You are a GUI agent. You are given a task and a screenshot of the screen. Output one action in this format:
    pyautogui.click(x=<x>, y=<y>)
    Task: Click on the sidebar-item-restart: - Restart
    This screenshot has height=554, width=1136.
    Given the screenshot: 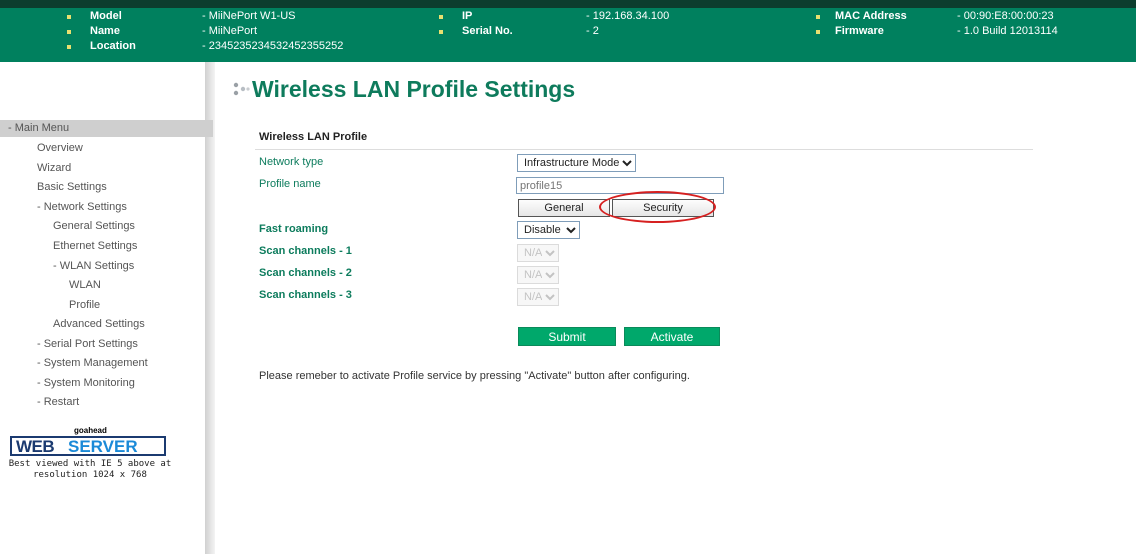 What is the action you would take?
    pyautogui.click(x=58, y=402)
    